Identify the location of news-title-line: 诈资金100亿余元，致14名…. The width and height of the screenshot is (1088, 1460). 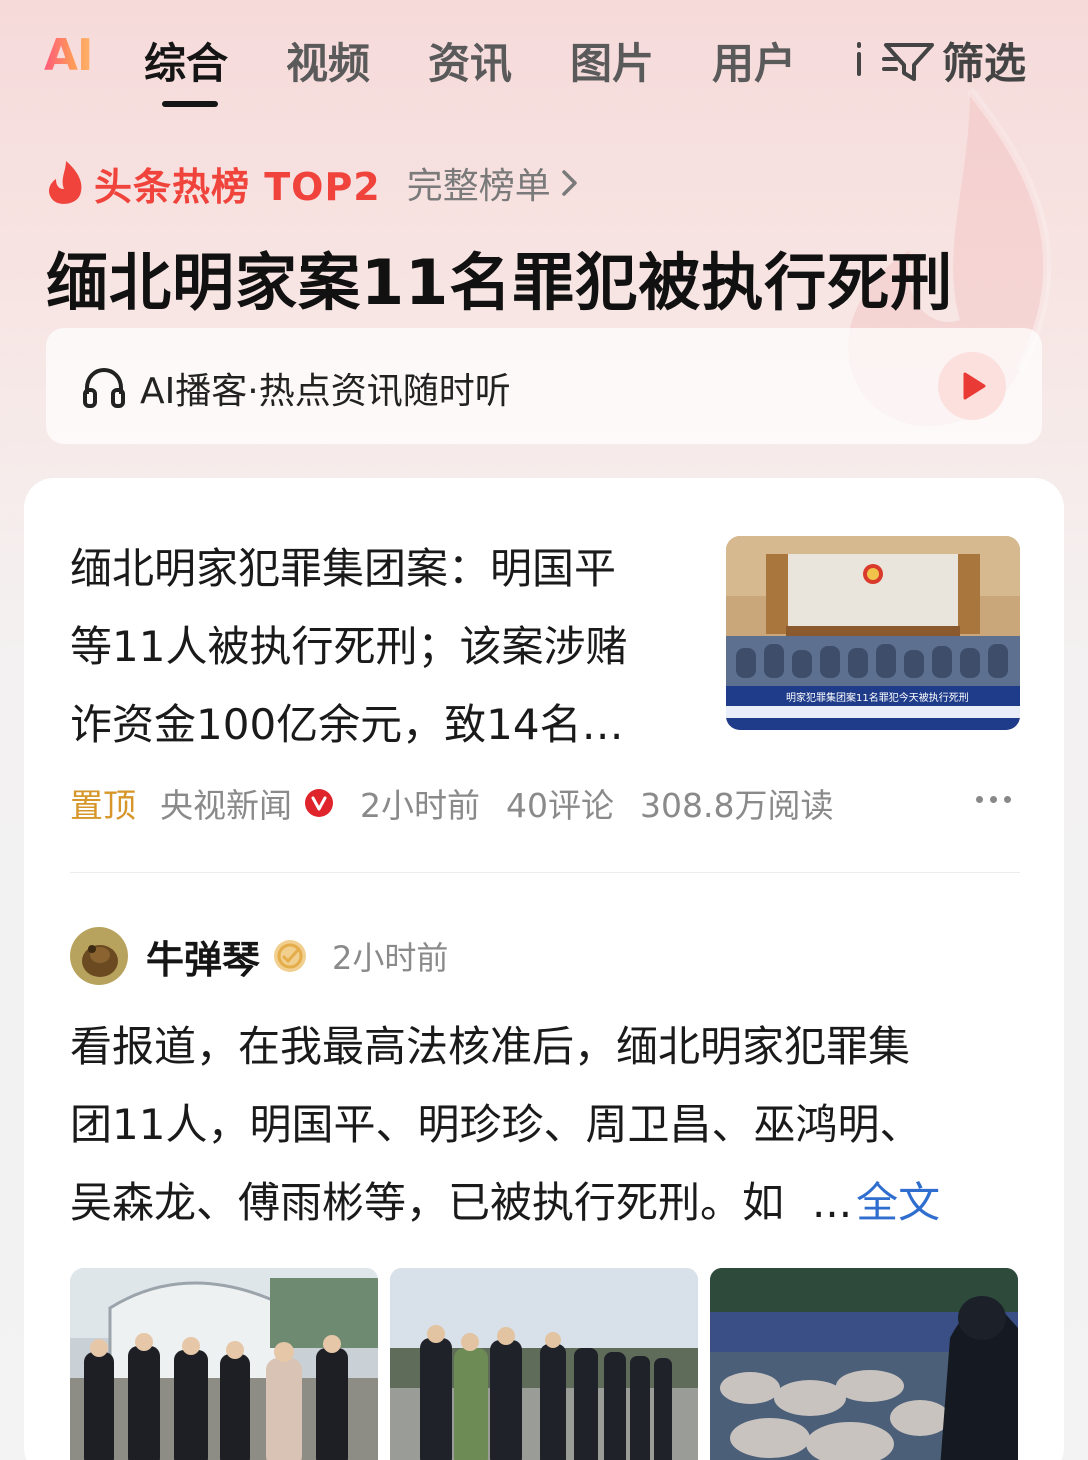
(347, 724).